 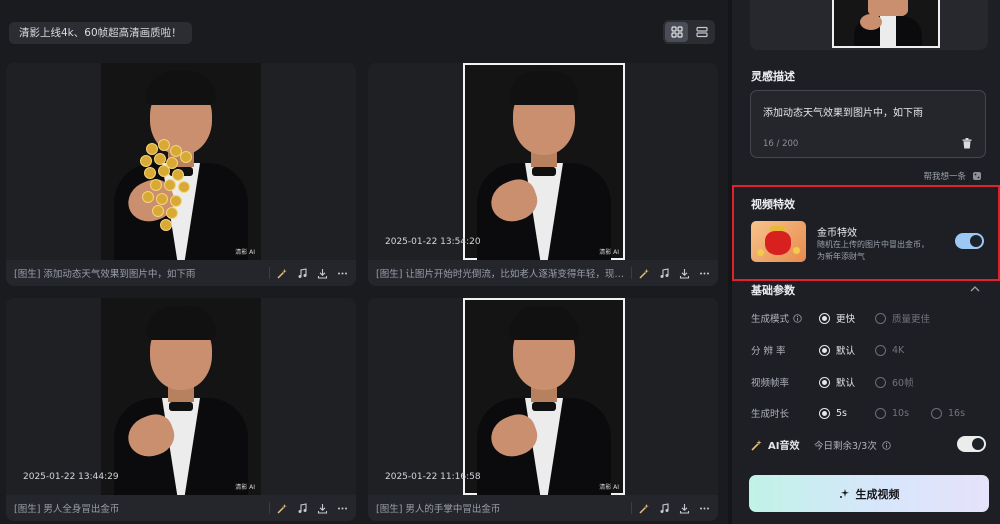 What do you see at coordinates (71, 477) in the screenshot?
I see `video-timestamp: 2025-01-22 13:44:29` at bounding box center [71, 477].